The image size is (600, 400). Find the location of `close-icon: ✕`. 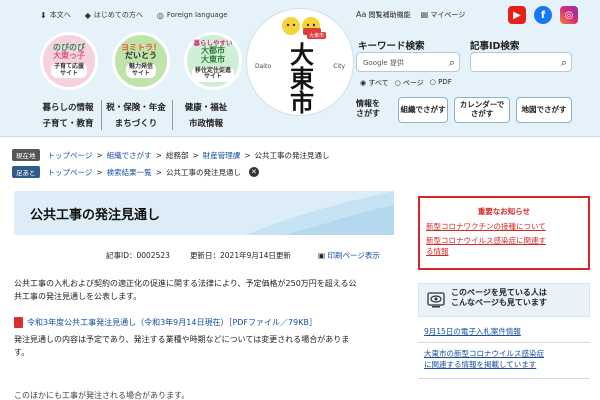

close-icon: ✕ is located at coordinates (253, 172).